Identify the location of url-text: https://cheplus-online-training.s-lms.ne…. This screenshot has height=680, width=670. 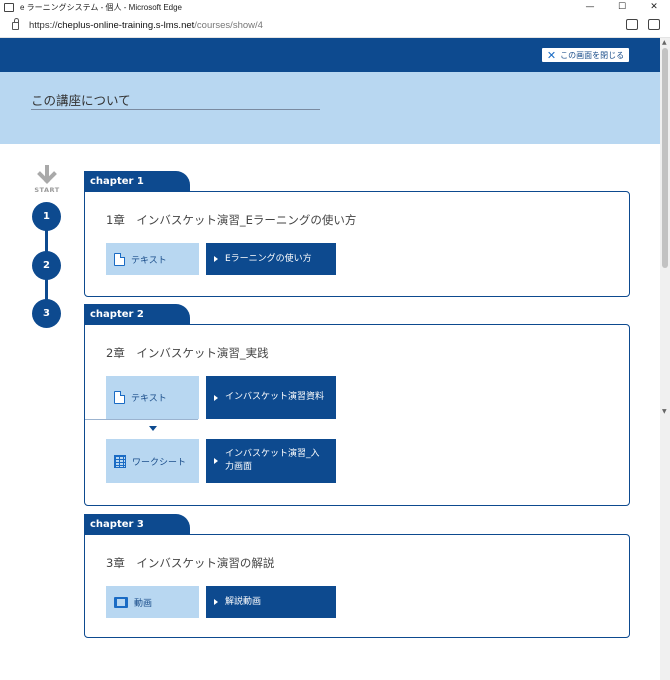
(146, 25).